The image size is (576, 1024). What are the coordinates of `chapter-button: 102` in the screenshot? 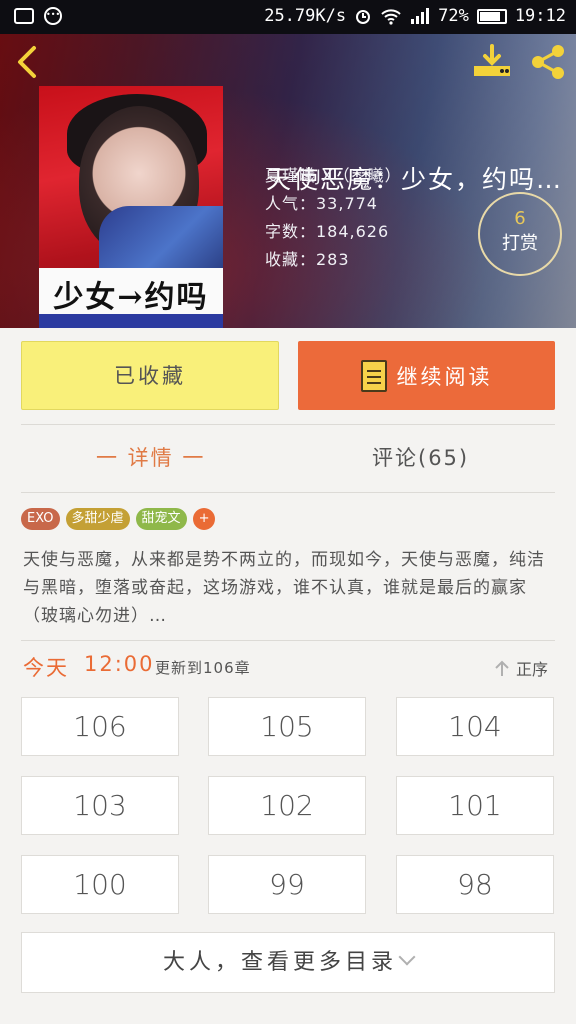 It's located at (287, 805).